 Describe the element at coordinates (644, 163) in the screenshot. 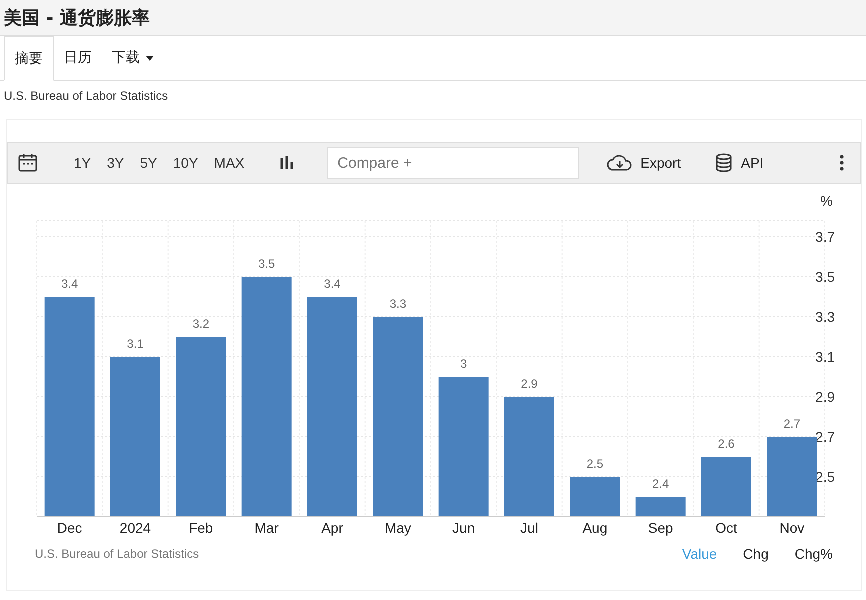

I see `export-button: Export` at that location.